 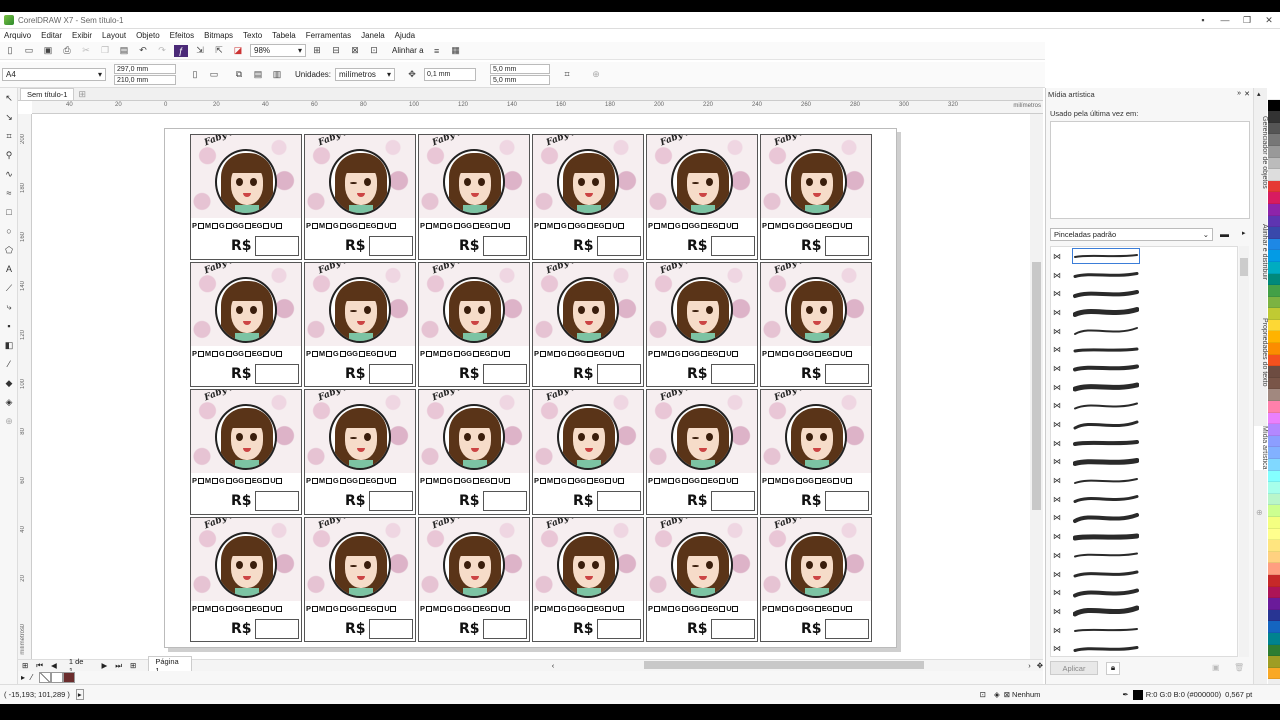 I want to click on polygon-tool-icon: ⬠, so click(x=9, y=250).